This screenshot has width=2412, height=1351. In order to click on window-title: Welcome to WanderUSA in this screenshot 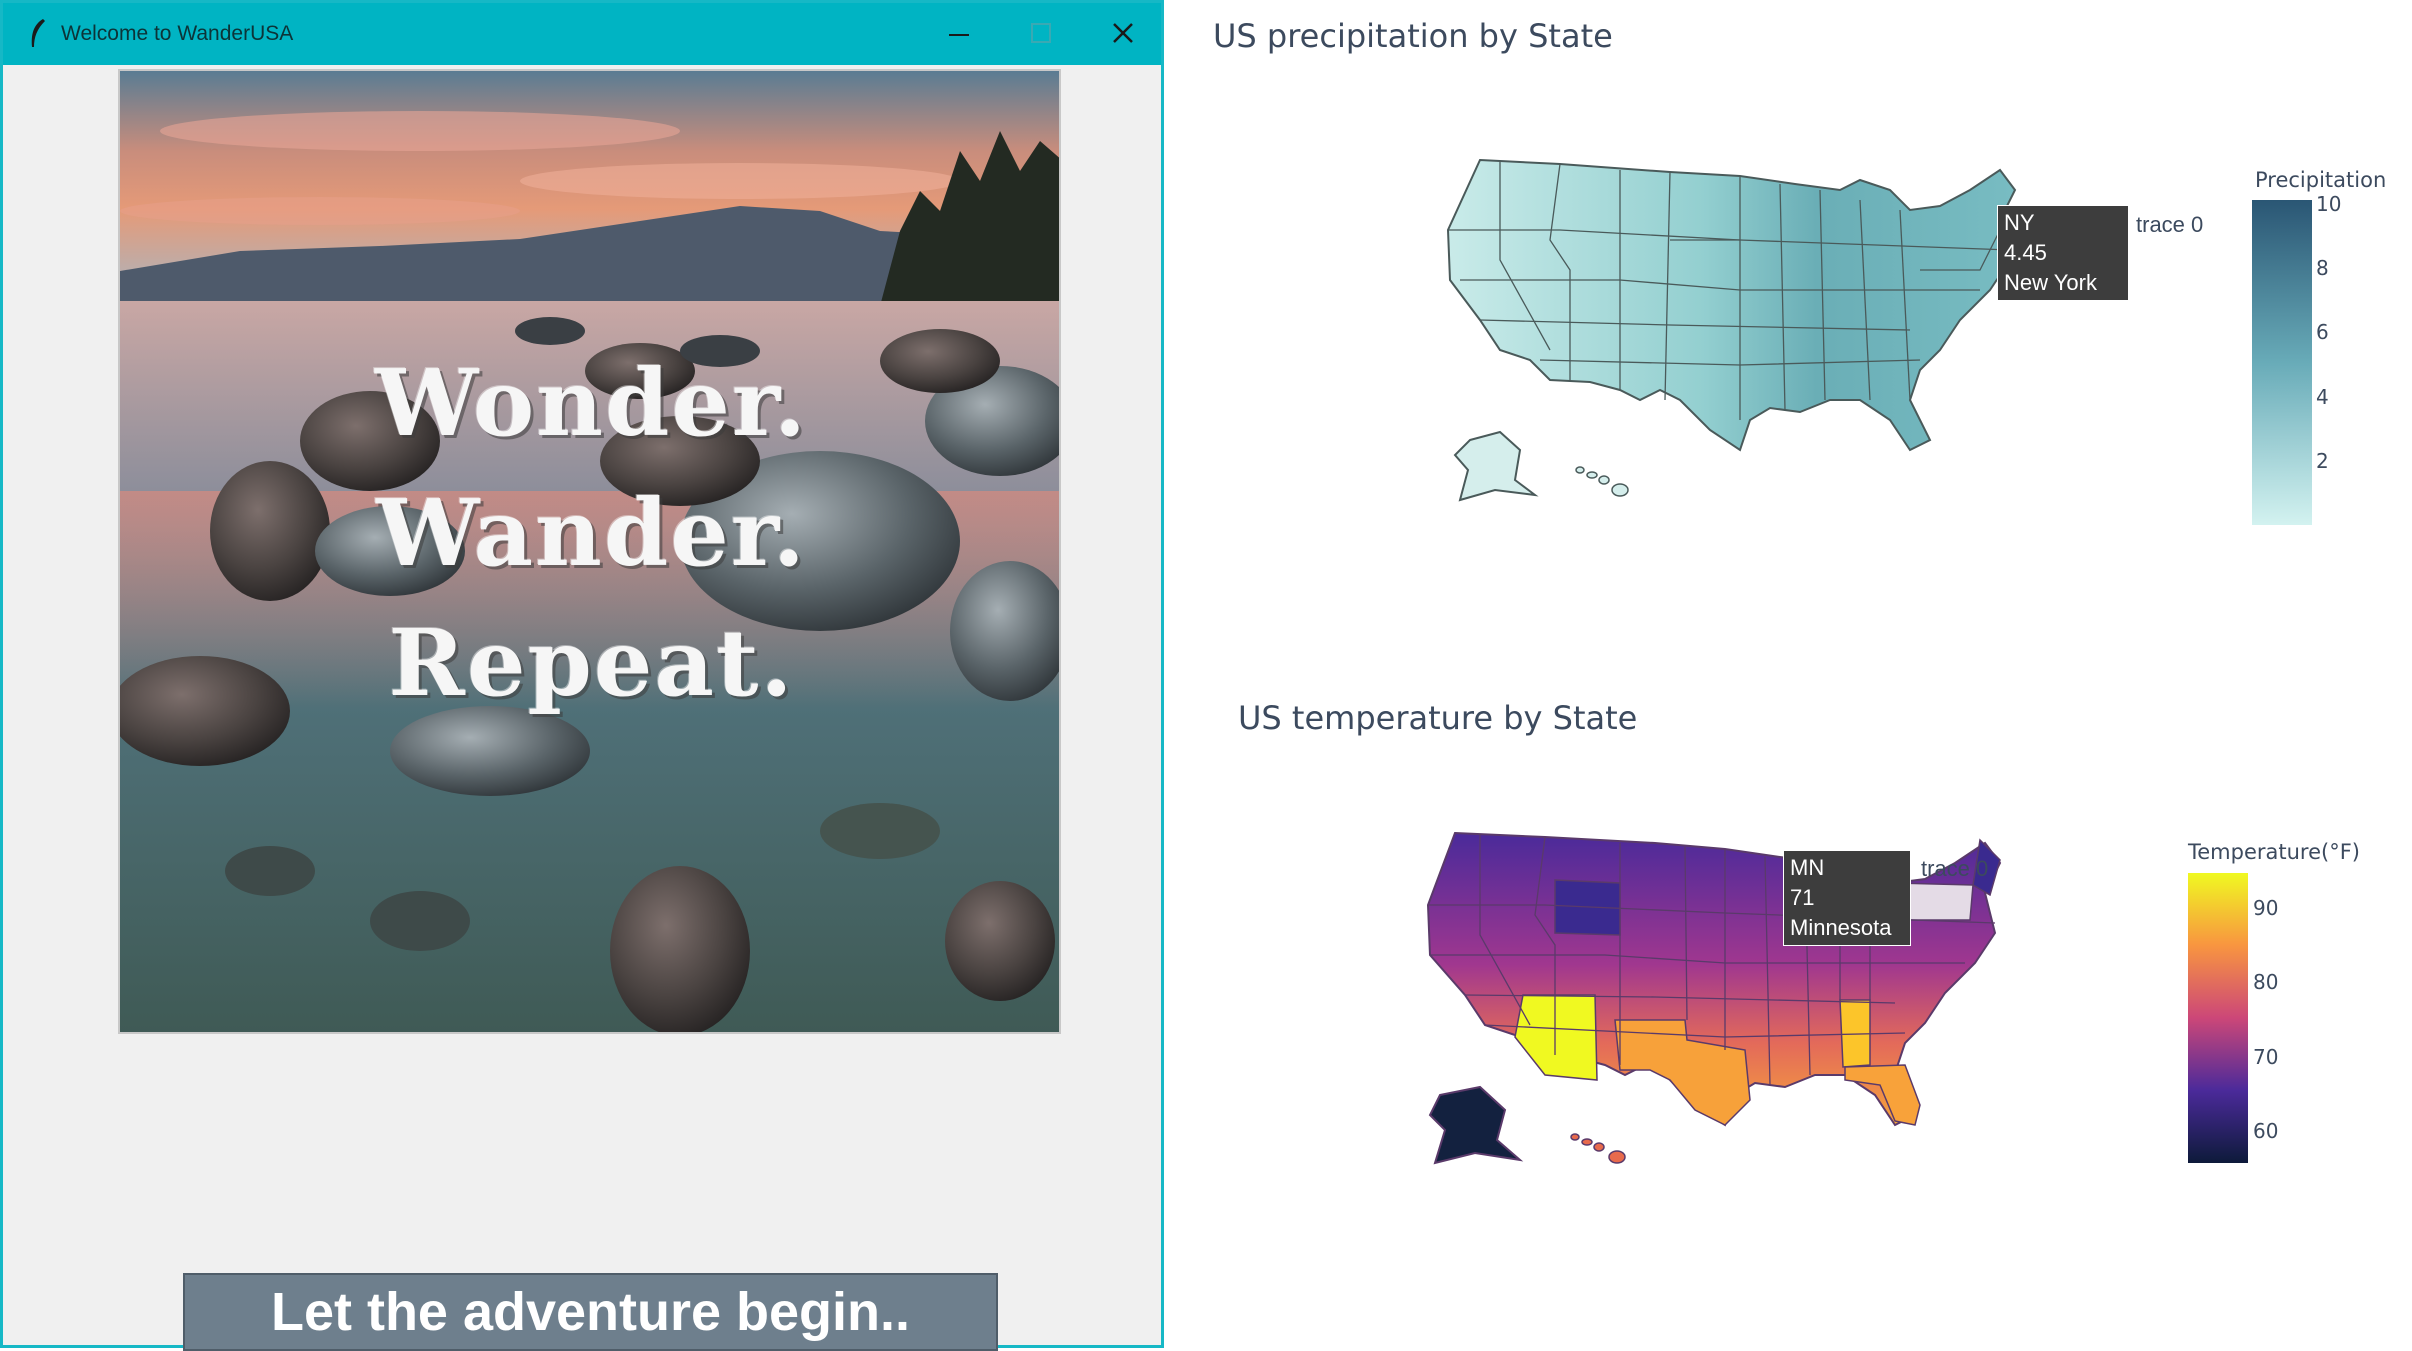, I will do `click(177, 33)`.